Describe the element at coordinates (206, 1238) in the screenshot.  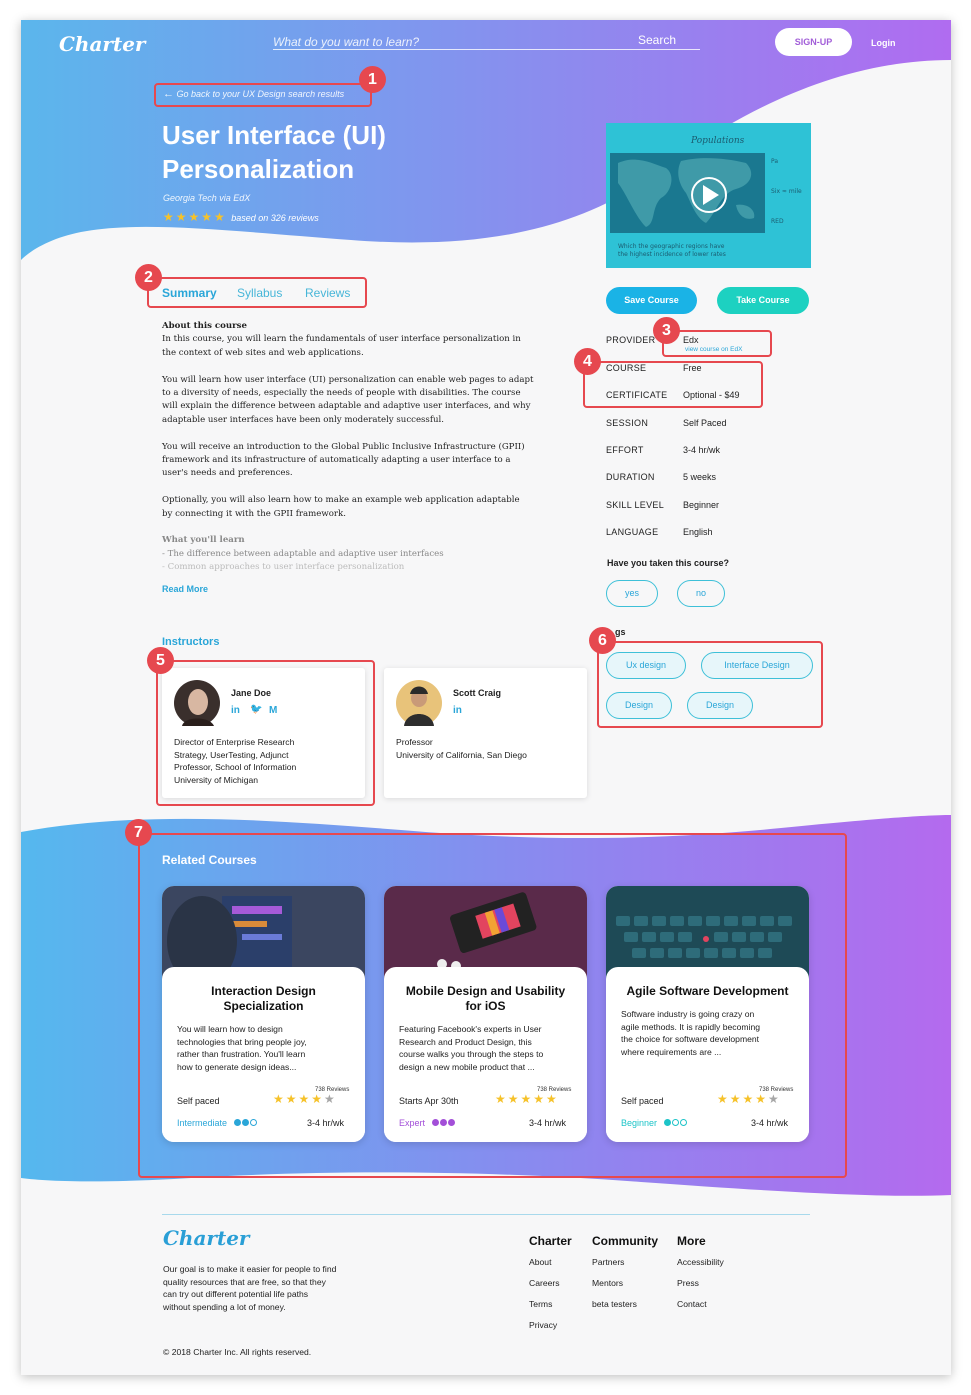
I see `footer-logo: Charter` at that location.